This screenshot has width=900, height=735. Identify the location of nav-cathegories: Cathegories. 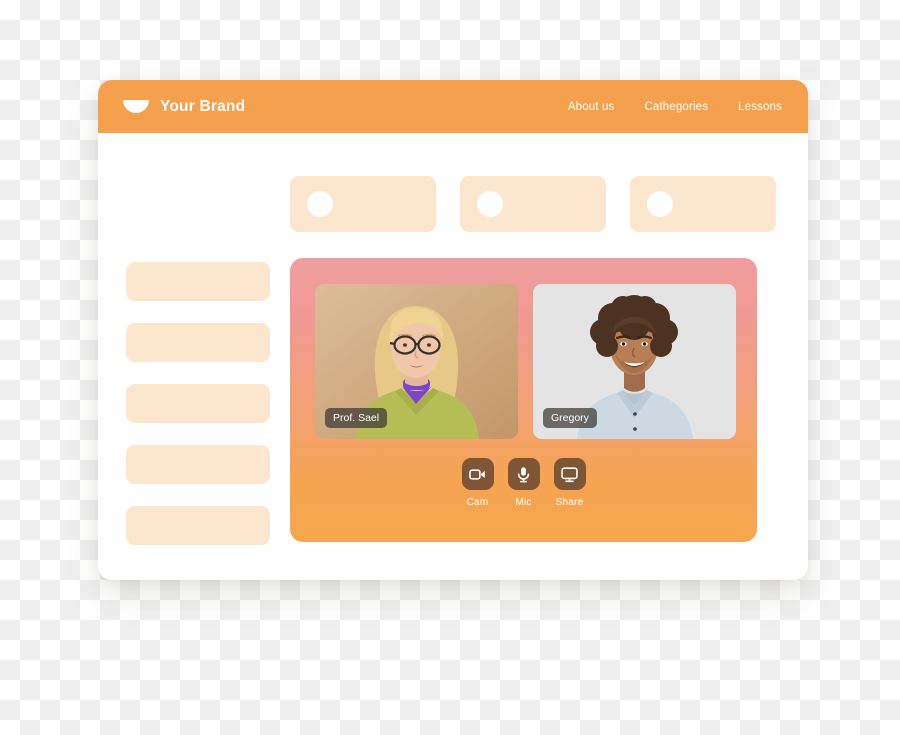
(676, 107).